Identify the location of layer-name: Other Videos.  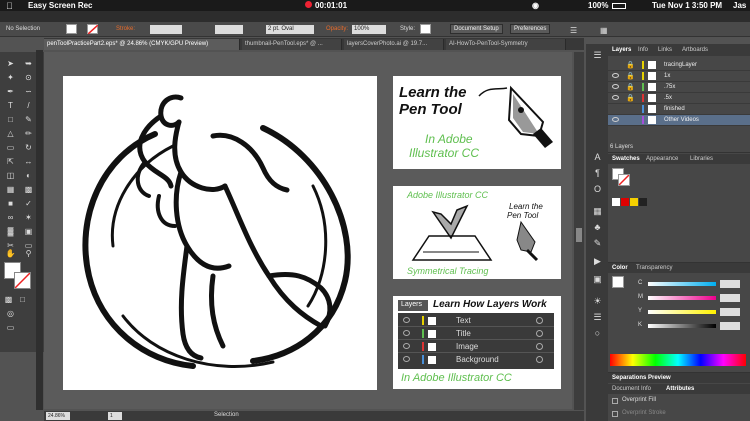
(681, 120).